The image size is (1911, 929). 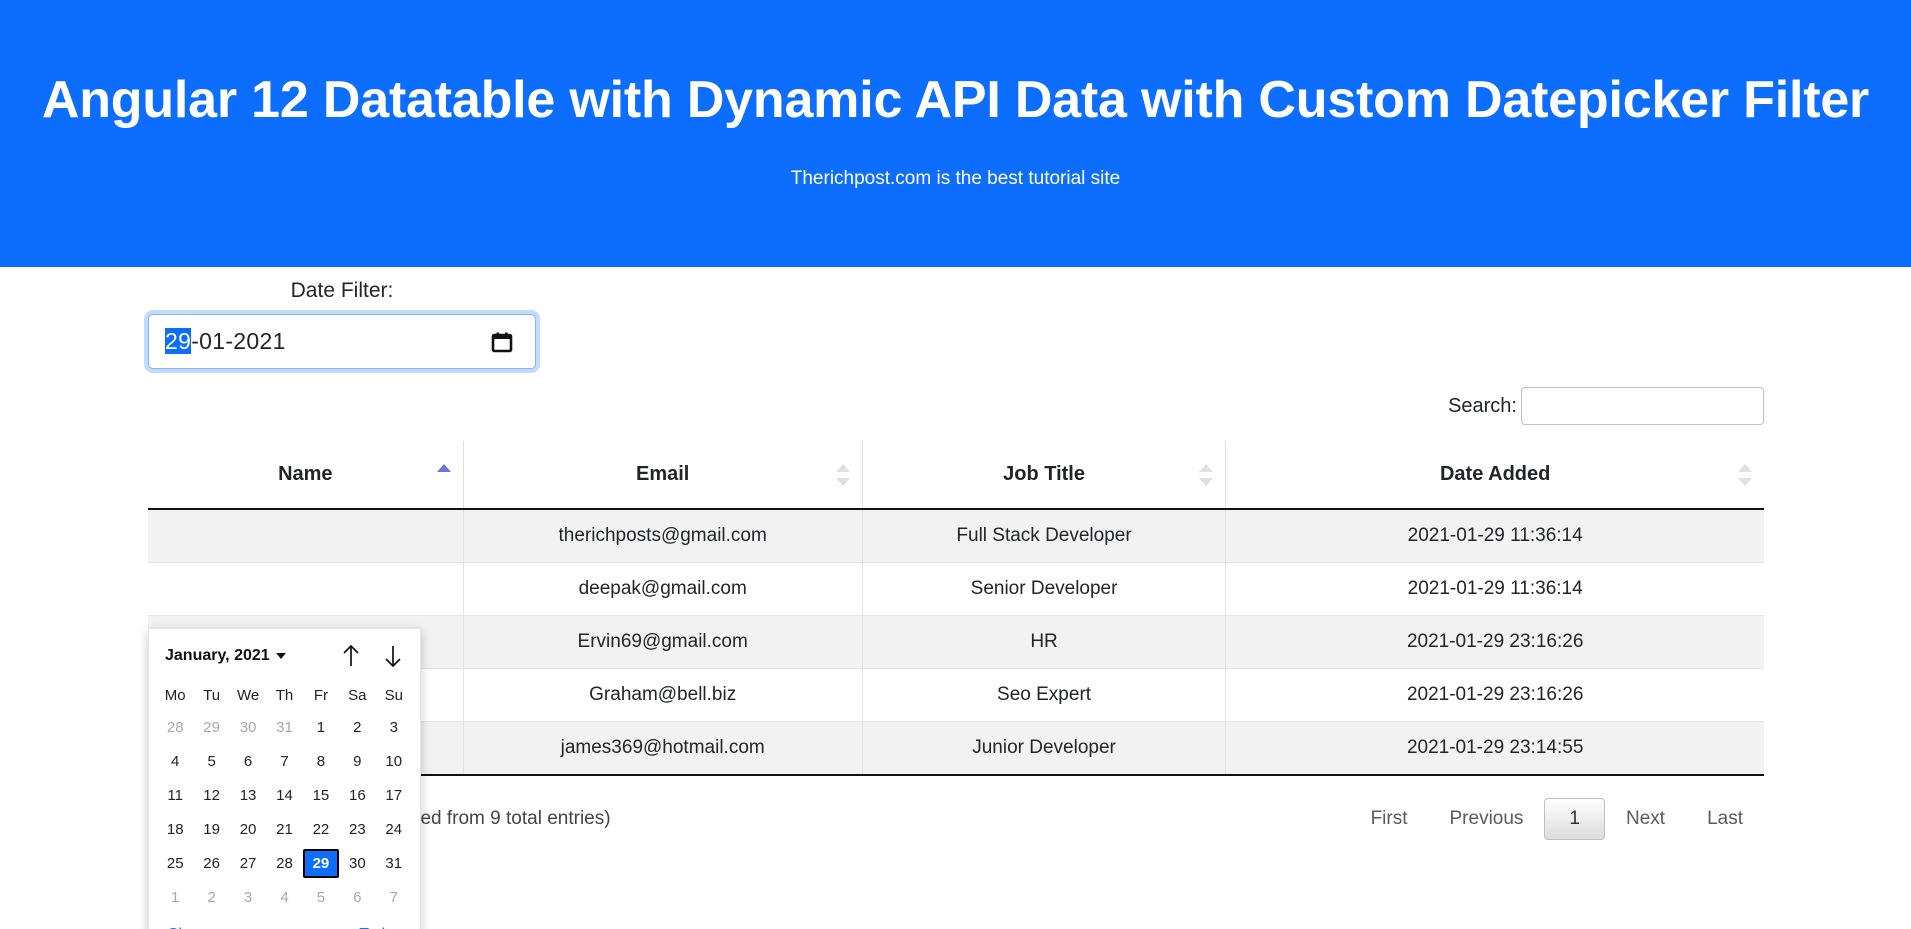 I want to click on datepicker-day: 21, so click(x=284, y=829).